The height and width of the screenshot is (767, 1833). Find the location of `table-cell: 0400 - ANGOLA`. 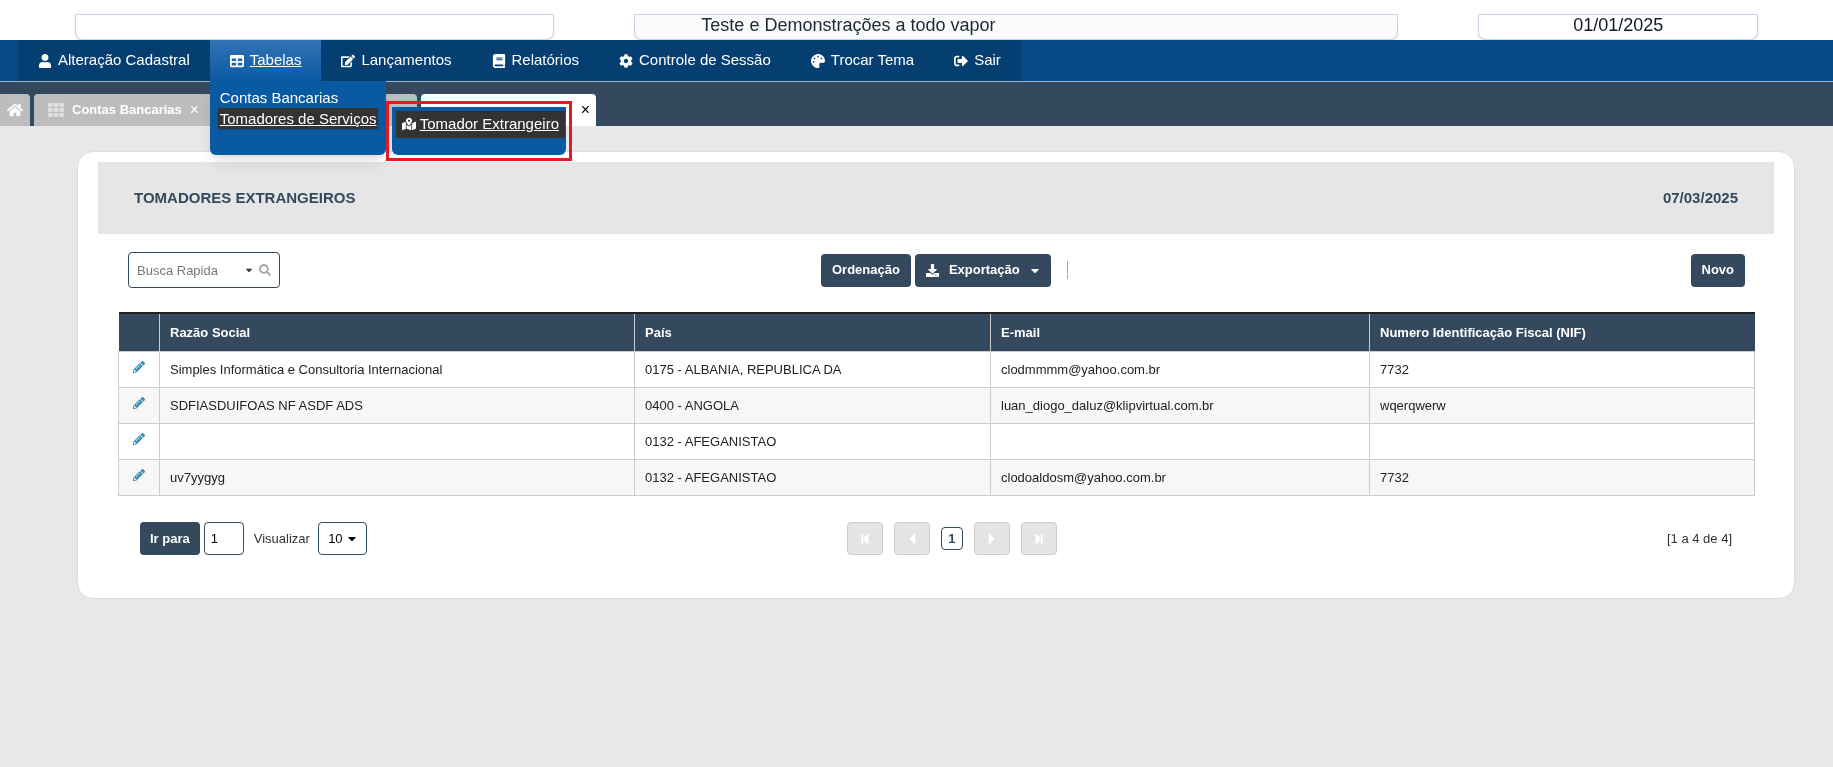

table-cell: 0400 - ANGOLA is located at coordinates (692, 405).